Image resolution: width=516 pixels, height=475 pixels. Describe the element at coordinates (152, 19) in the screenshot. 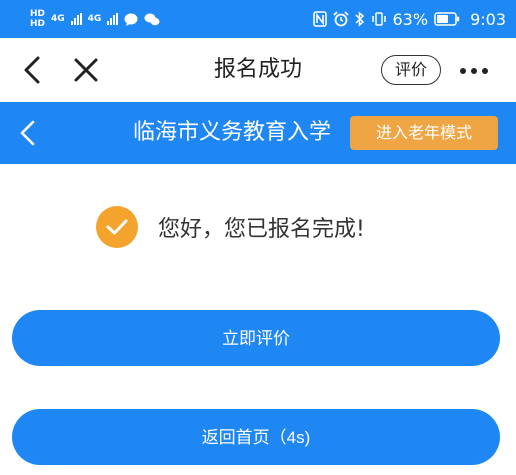

I see `wechat-icon` at that location.